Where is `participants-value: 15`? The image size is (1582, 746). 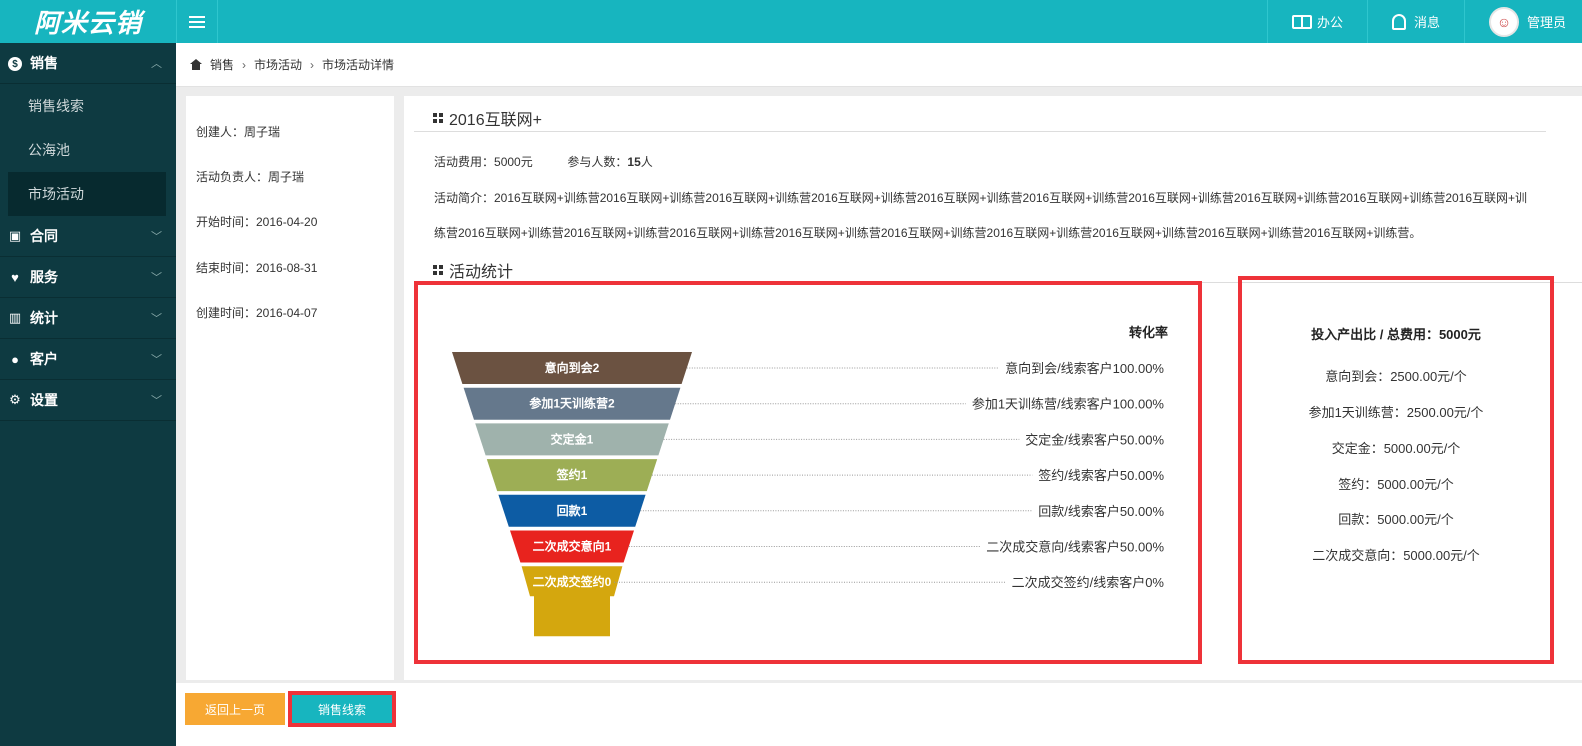
participants-value: 15 is located at coordinates (634, 162).